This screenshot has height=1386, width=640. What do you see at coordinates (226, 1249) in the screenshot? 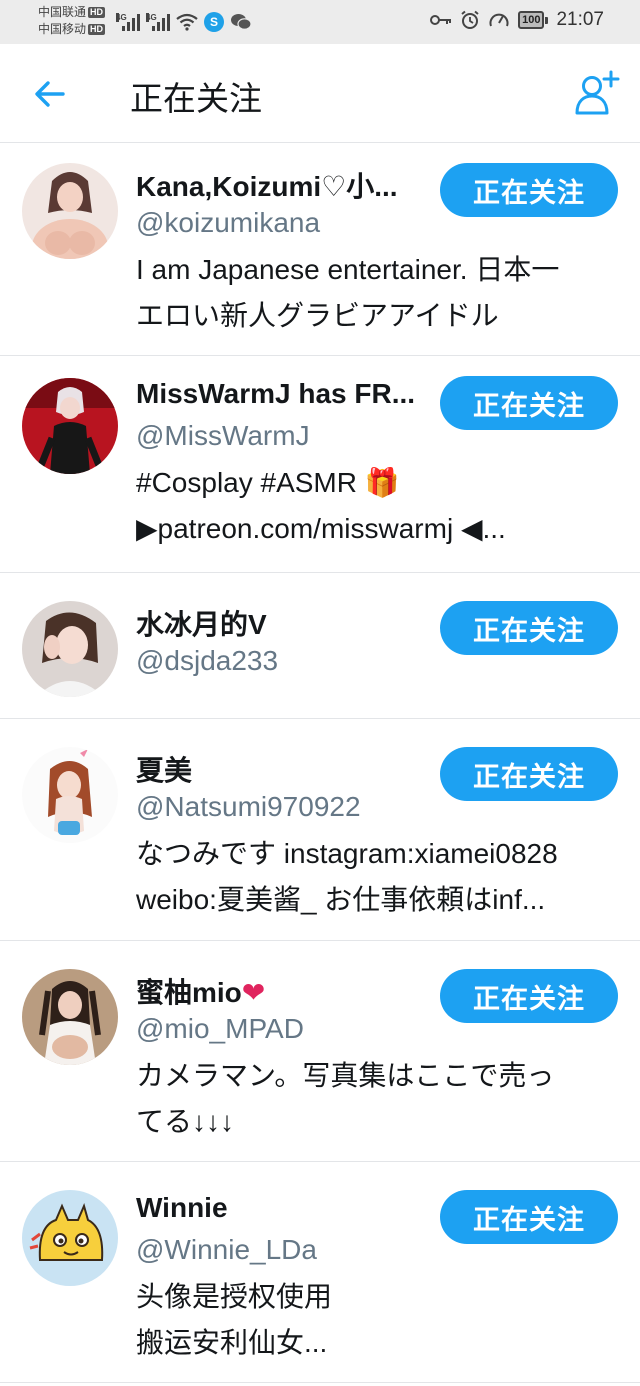
I see `user-handle: @Winnie_LDa` at bounding box center [226, 1249].